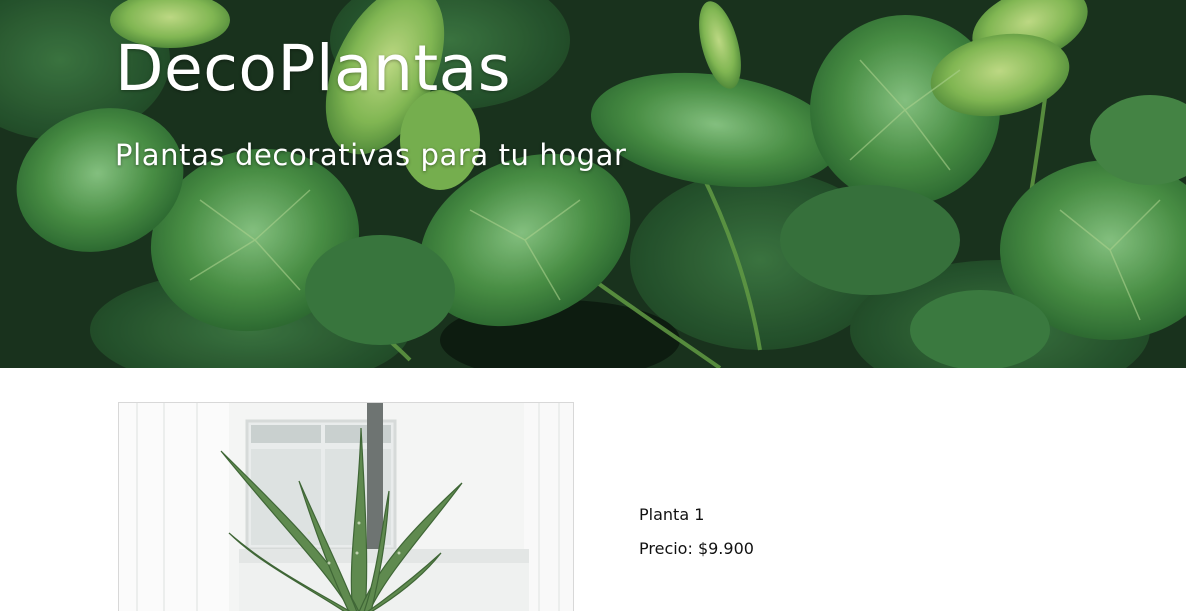  What do you see at coordinates (371, 155) in the screenshot?
I see `site-subtitle: Plantas decorativas para tu hogar` at bounding box center [371, 155].